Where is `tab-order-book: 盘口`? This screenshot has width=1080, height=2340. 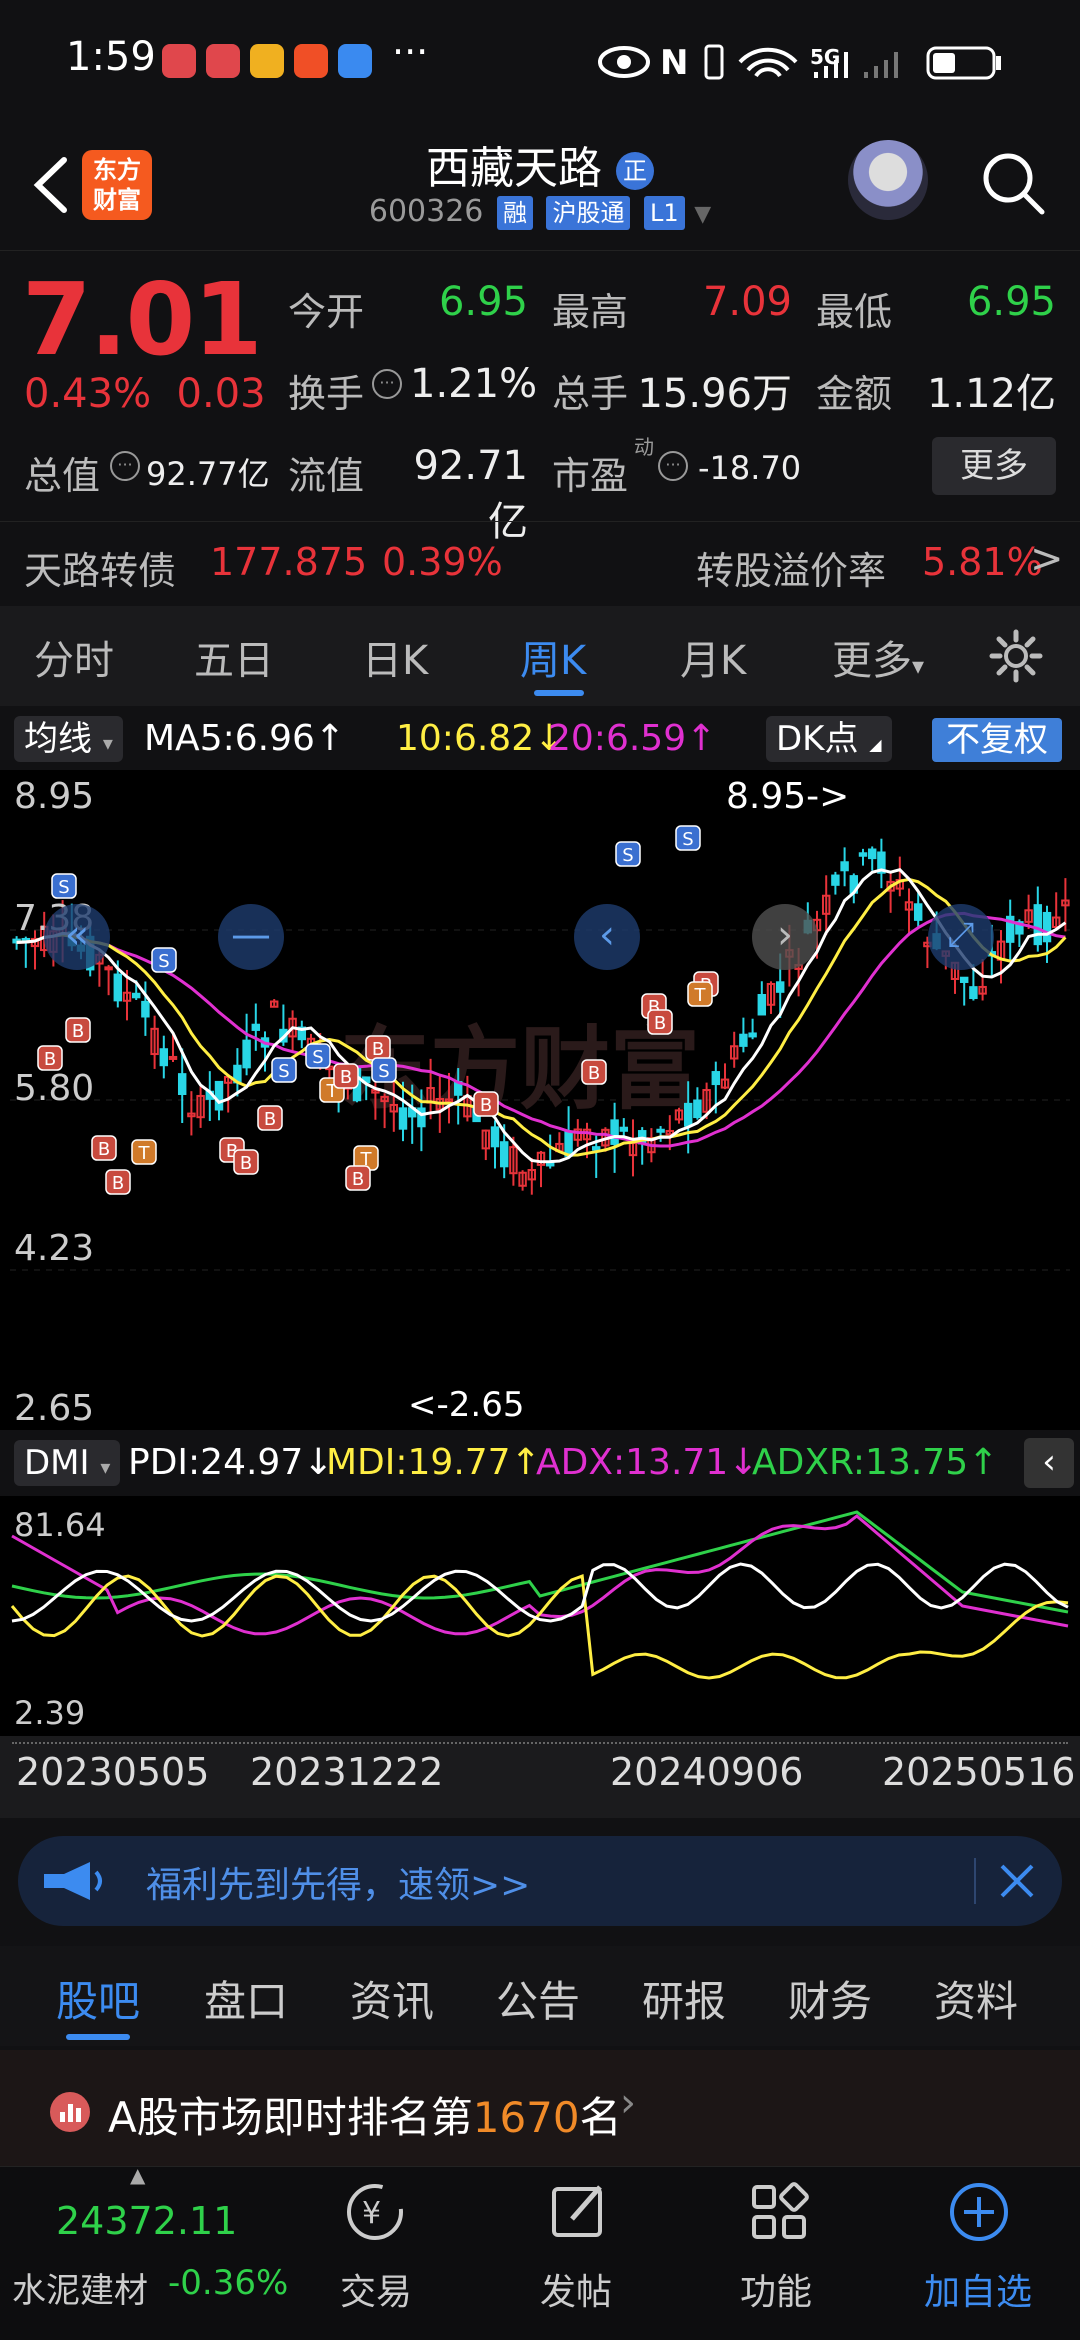
tab-order-book: 盘口 is located at coordinates (246, 1998).